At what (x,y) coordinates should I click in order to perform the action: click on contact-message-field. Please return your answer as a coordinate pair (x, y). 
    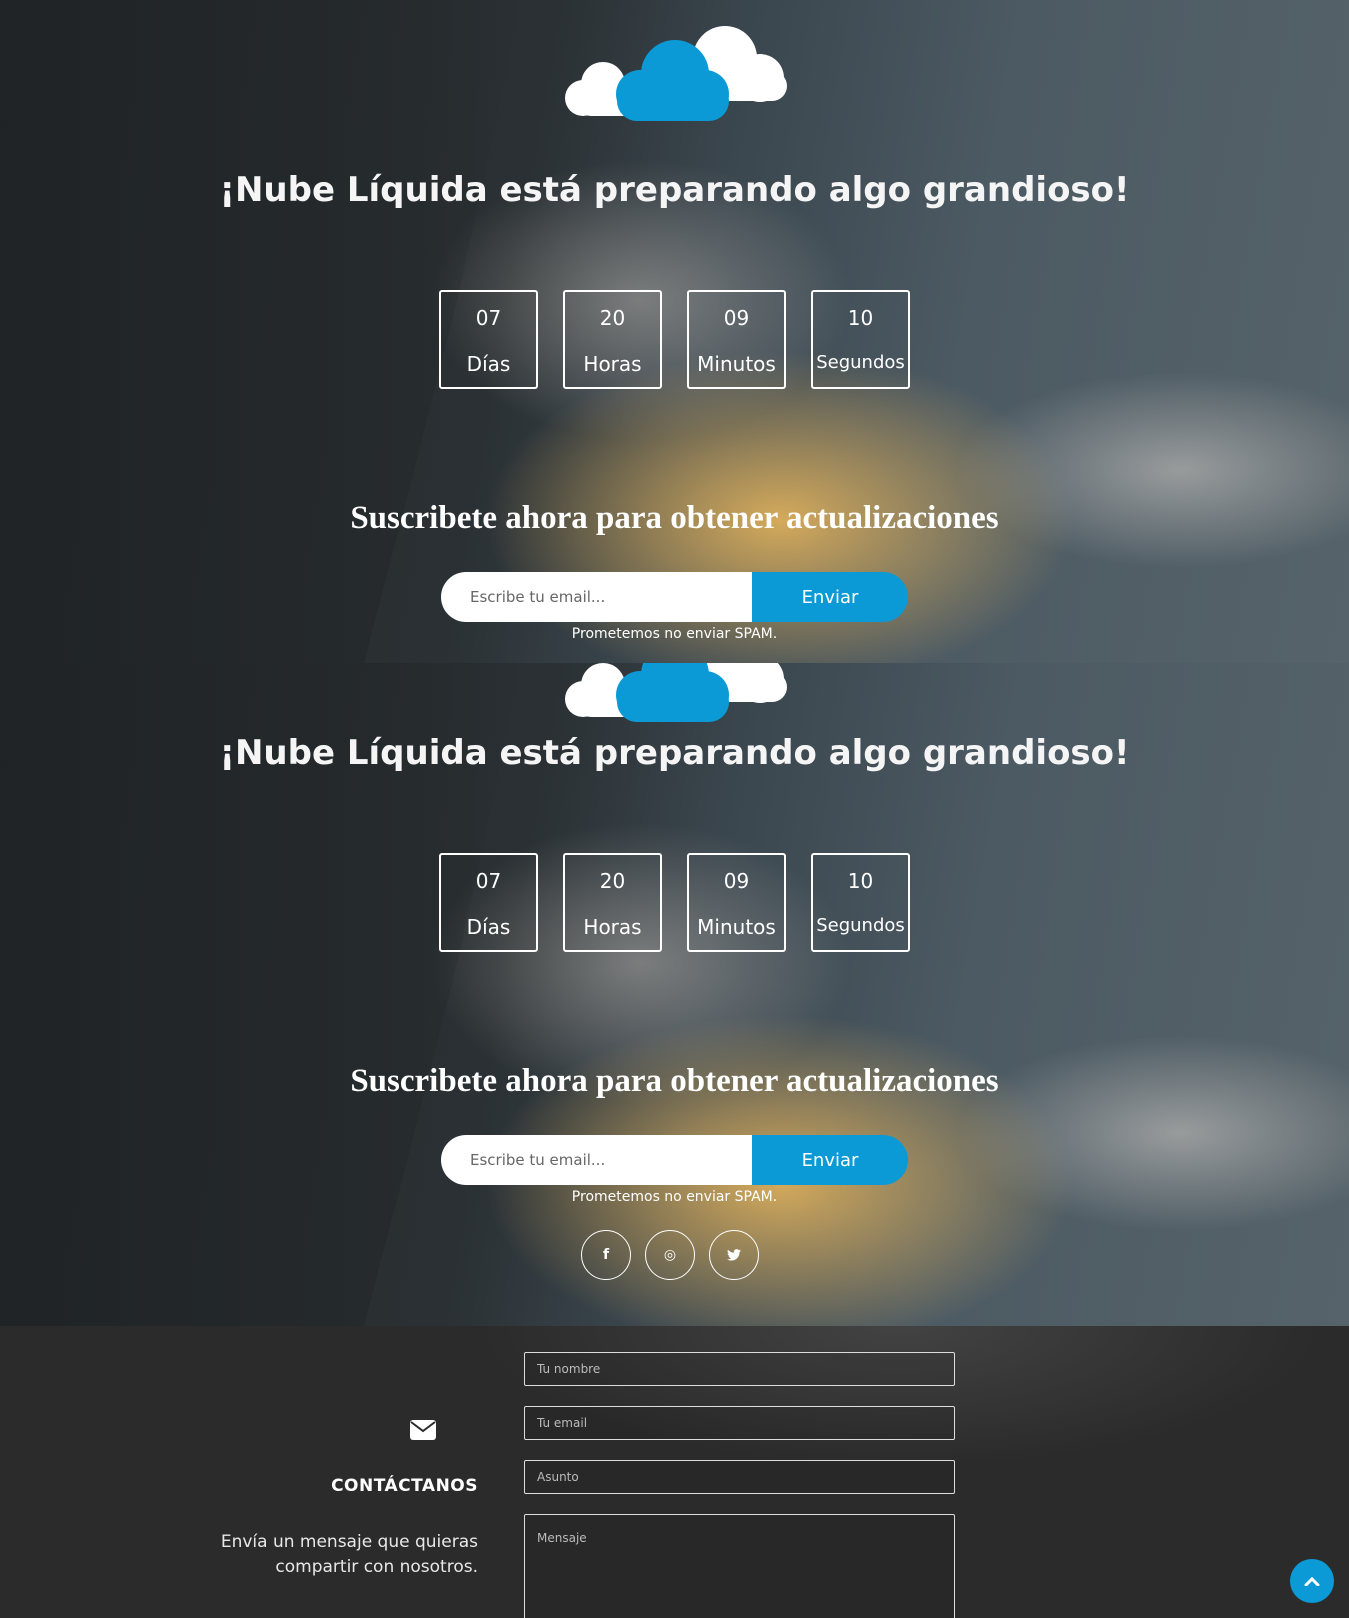
    Looking at the image, I should click on (739, 1566).